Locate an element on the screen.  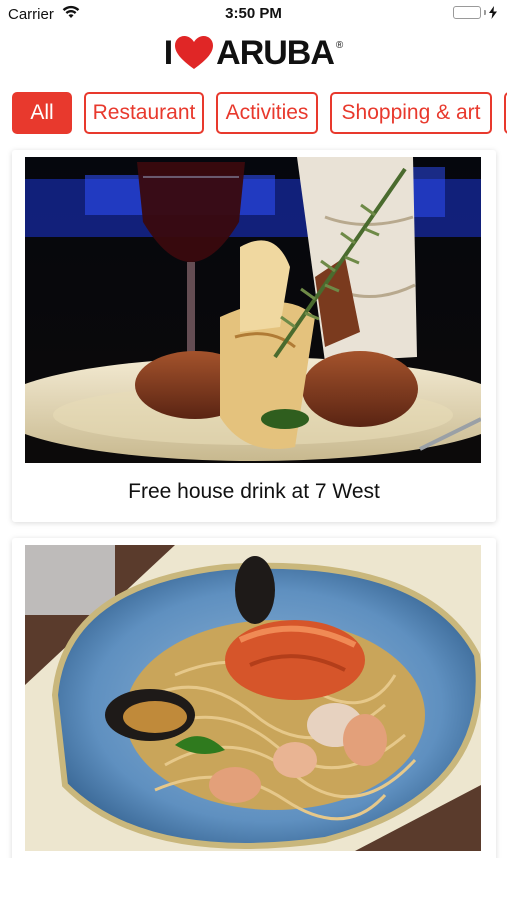
tab-shopping-art: Shopping & art is located at coordinates (411, 113).